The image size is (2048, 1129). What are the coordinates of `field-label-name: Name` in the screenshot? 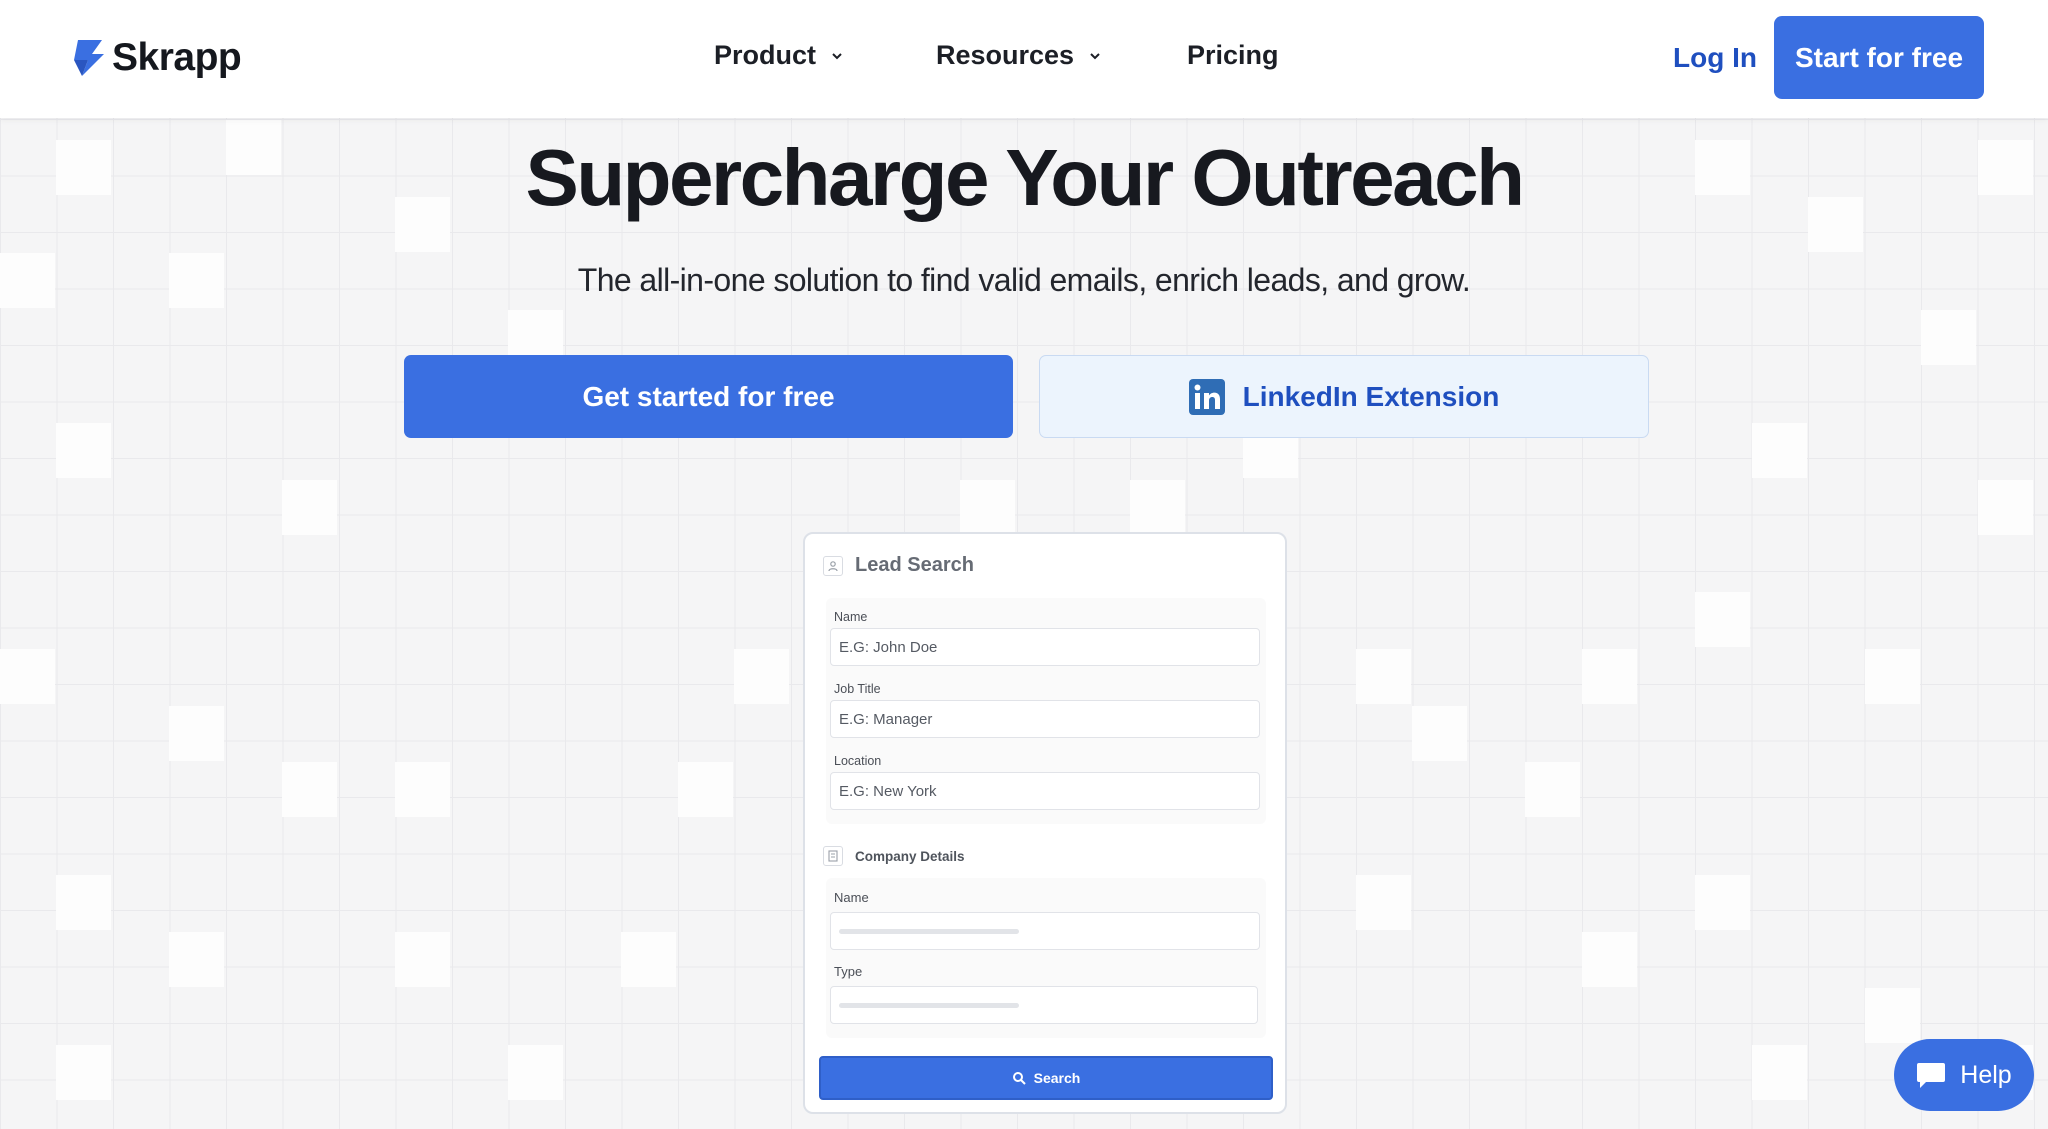 It's located at (851, 617).